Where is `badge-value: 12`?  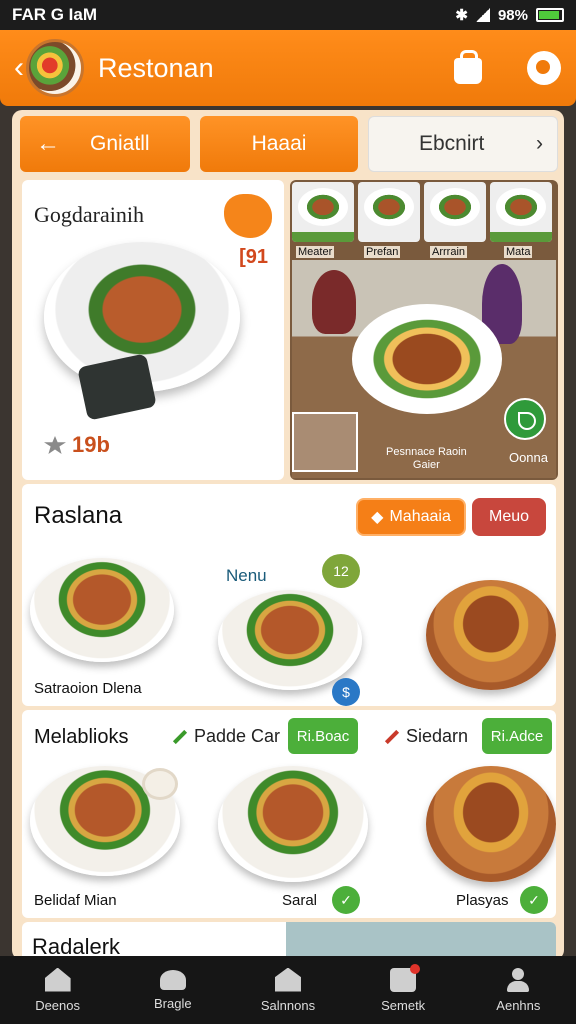
badge-value: 12 is located at coordinates (341, 571).